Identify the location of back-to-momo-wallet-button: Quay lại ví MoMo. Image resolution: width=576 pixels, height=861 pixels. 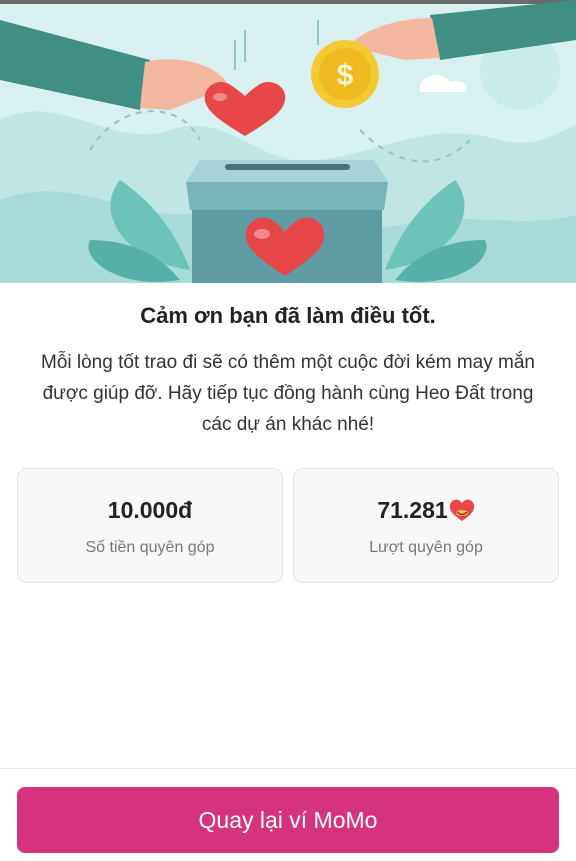
(288, 820).